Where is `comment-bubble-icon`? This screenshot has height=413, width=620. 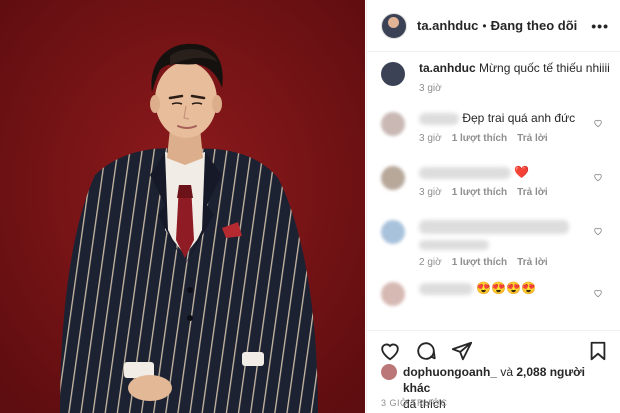
comment-bubble-icon is located at coordinates (426, 351).